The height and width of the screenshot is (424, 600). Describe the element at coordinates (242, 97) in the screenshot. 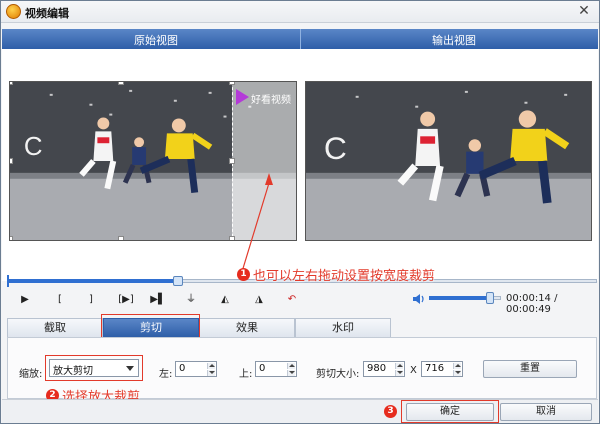

I see `haokan-logo-icon` at that location.